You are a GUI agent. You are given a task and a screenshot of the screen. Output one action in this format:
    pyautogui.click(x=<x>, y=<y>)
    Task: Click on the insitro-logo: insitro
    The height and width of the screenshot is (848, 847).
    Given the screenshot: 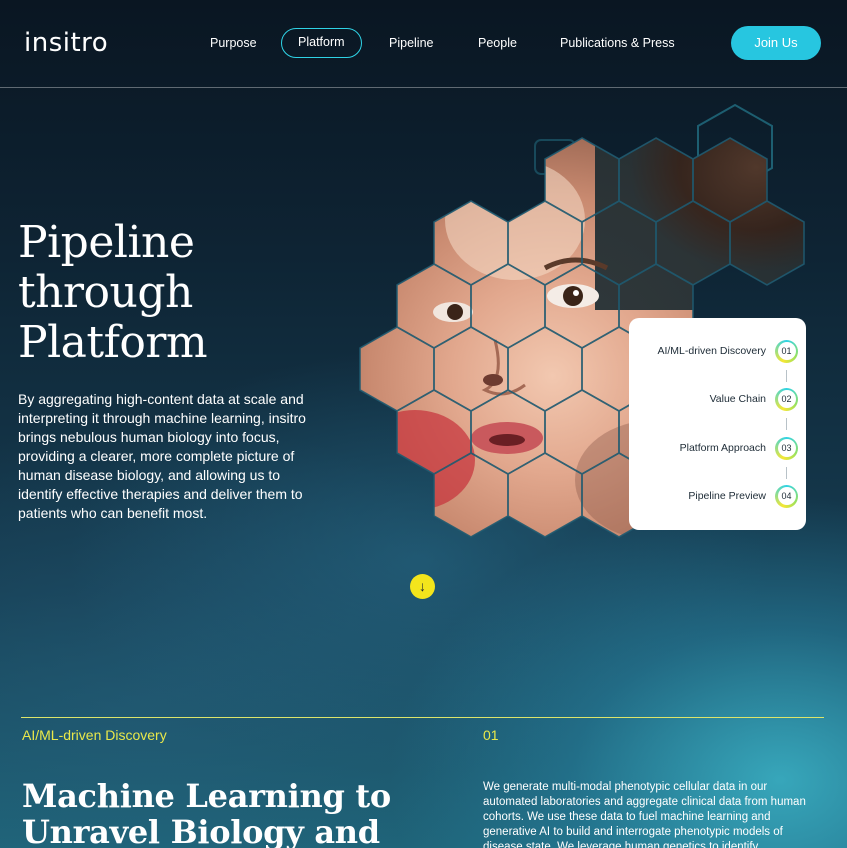 What is the action you would take?
    pyautogui.click(x=66, y=43)
    